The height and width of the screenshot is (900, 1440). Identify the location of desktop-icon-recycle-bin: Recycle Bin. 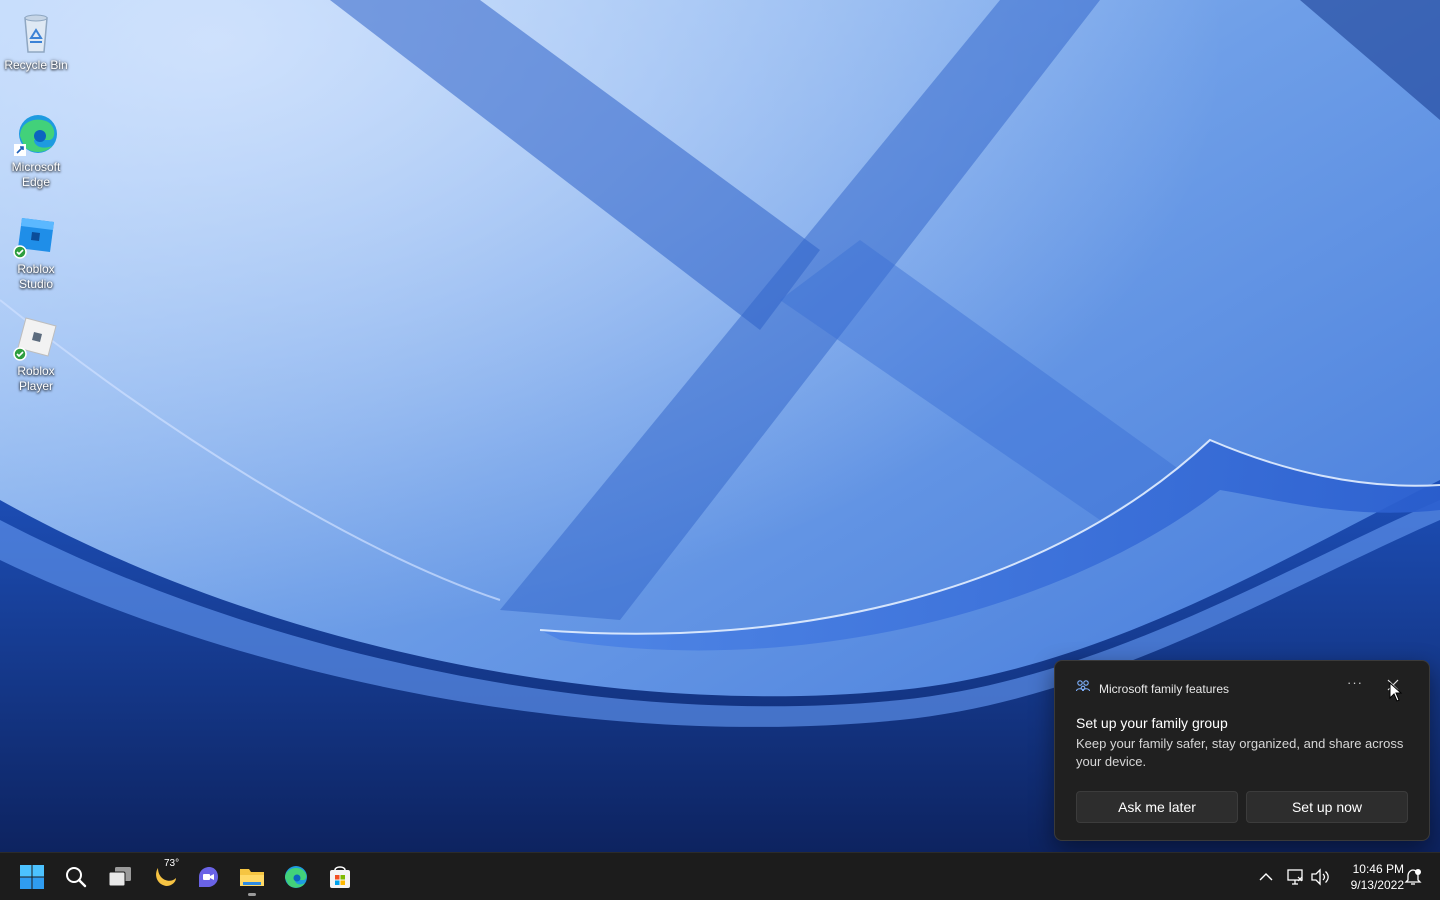
(36, 40).